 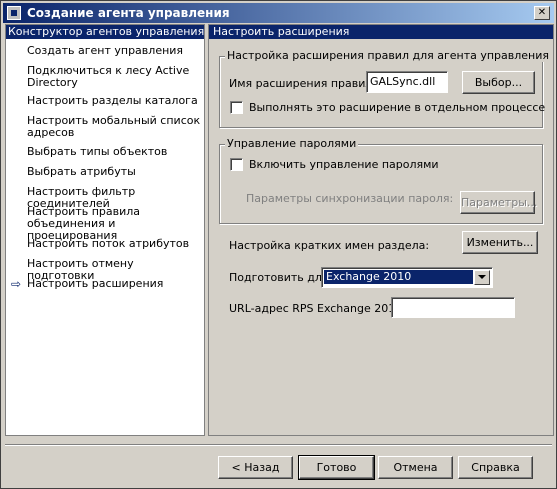 I want to click on wizard-step-item: Настроить поток атрибутов, so click(x=114, y=244).